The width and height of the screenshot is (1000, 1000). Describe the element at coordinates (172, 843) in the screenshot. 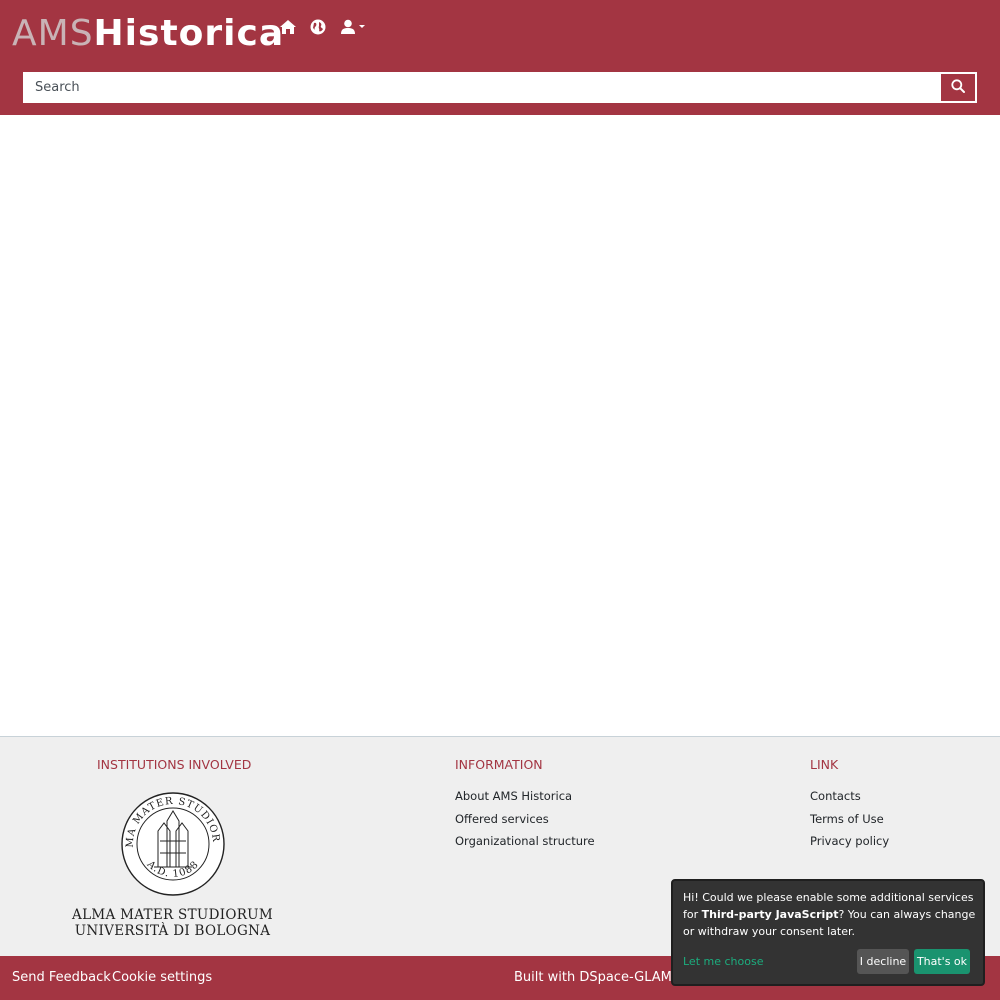

I see `university-seal-icon: ALMA MATER STUDIORUM A.D. 1088` at that location.